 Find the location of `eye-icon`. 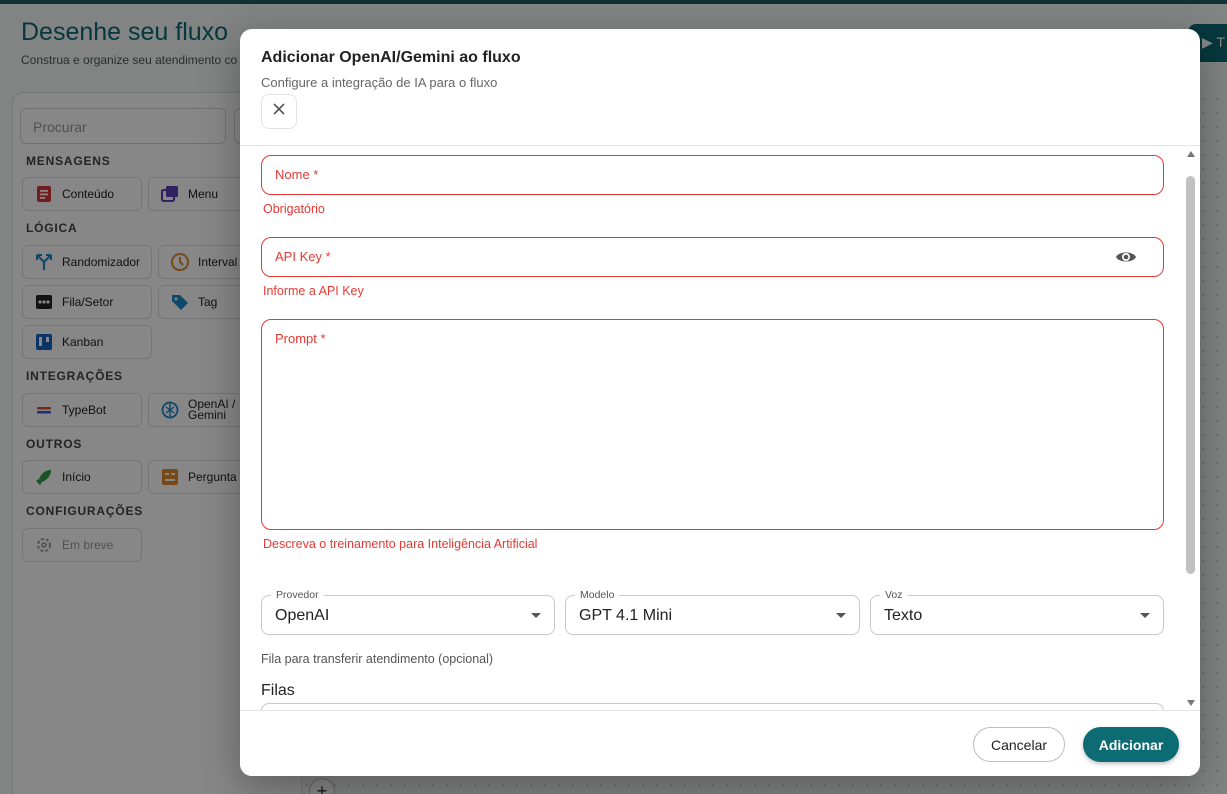

eye-icon is located at coordinates (1126, 259).